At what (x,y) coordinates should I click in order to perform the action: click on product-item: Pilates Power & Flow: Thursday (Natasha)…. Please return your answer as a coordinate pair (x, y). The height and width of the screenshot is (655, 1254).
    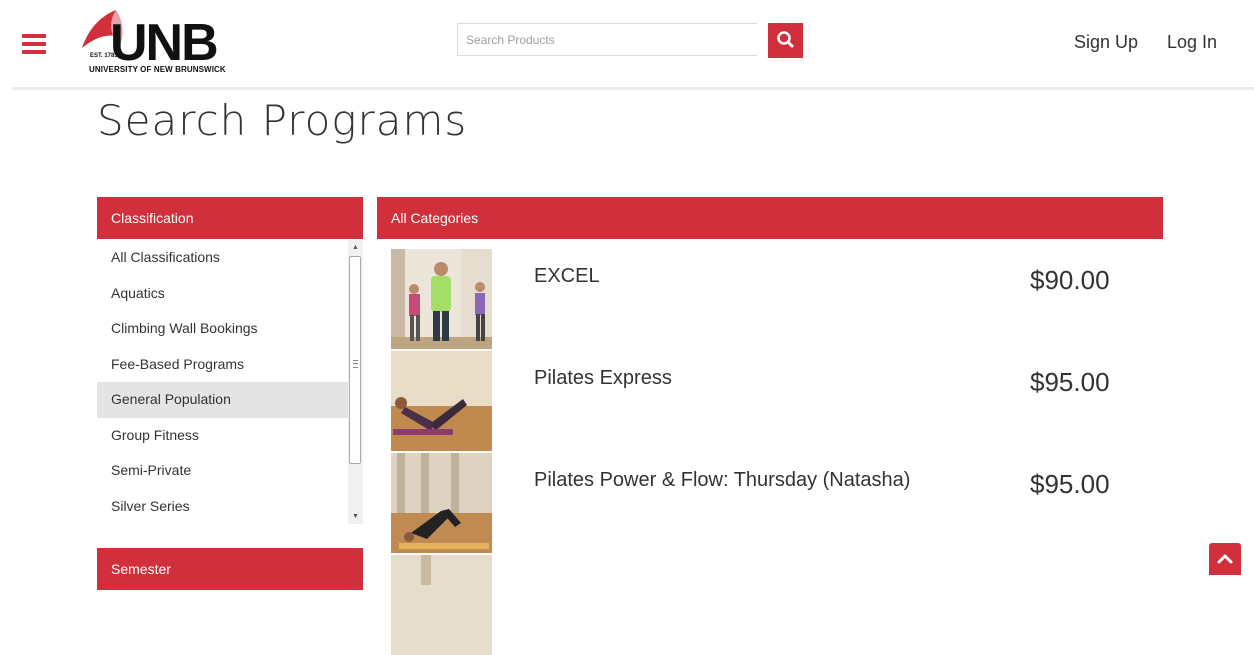
    Looking at the image, I should click on (771, 503).